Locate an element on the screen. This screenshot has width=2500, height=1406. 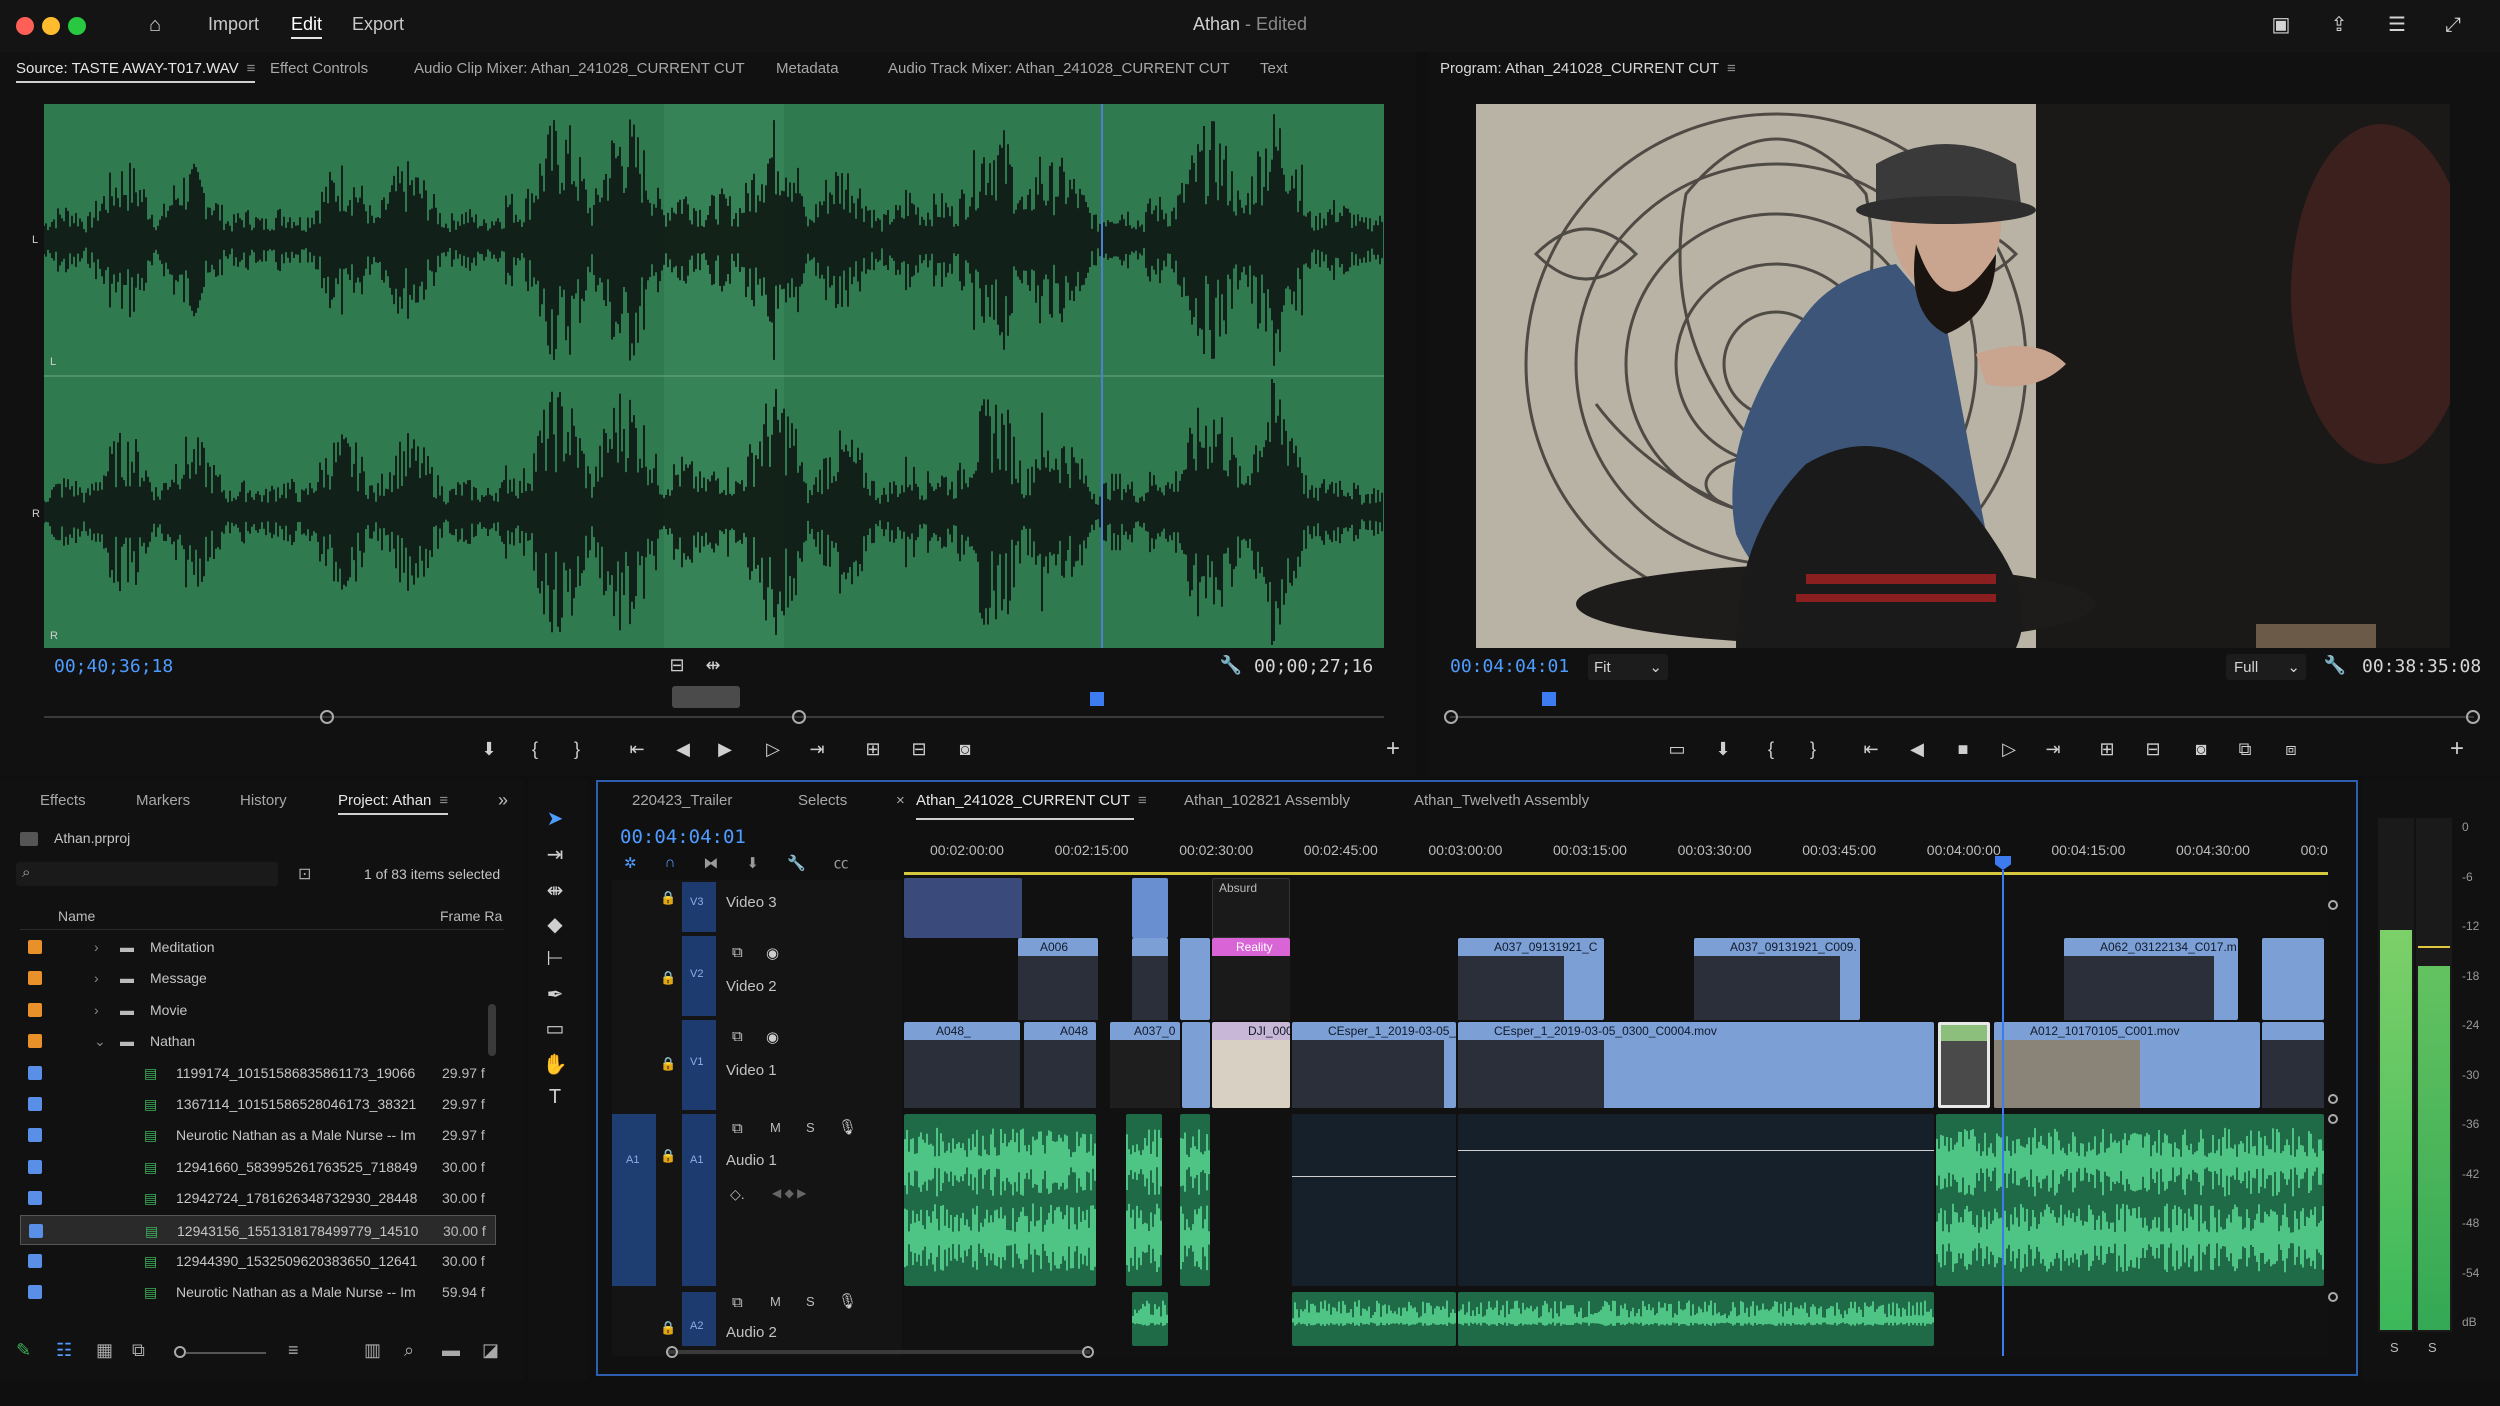
selection-tool-icon: ➤ is located at coordinates (555, 818).